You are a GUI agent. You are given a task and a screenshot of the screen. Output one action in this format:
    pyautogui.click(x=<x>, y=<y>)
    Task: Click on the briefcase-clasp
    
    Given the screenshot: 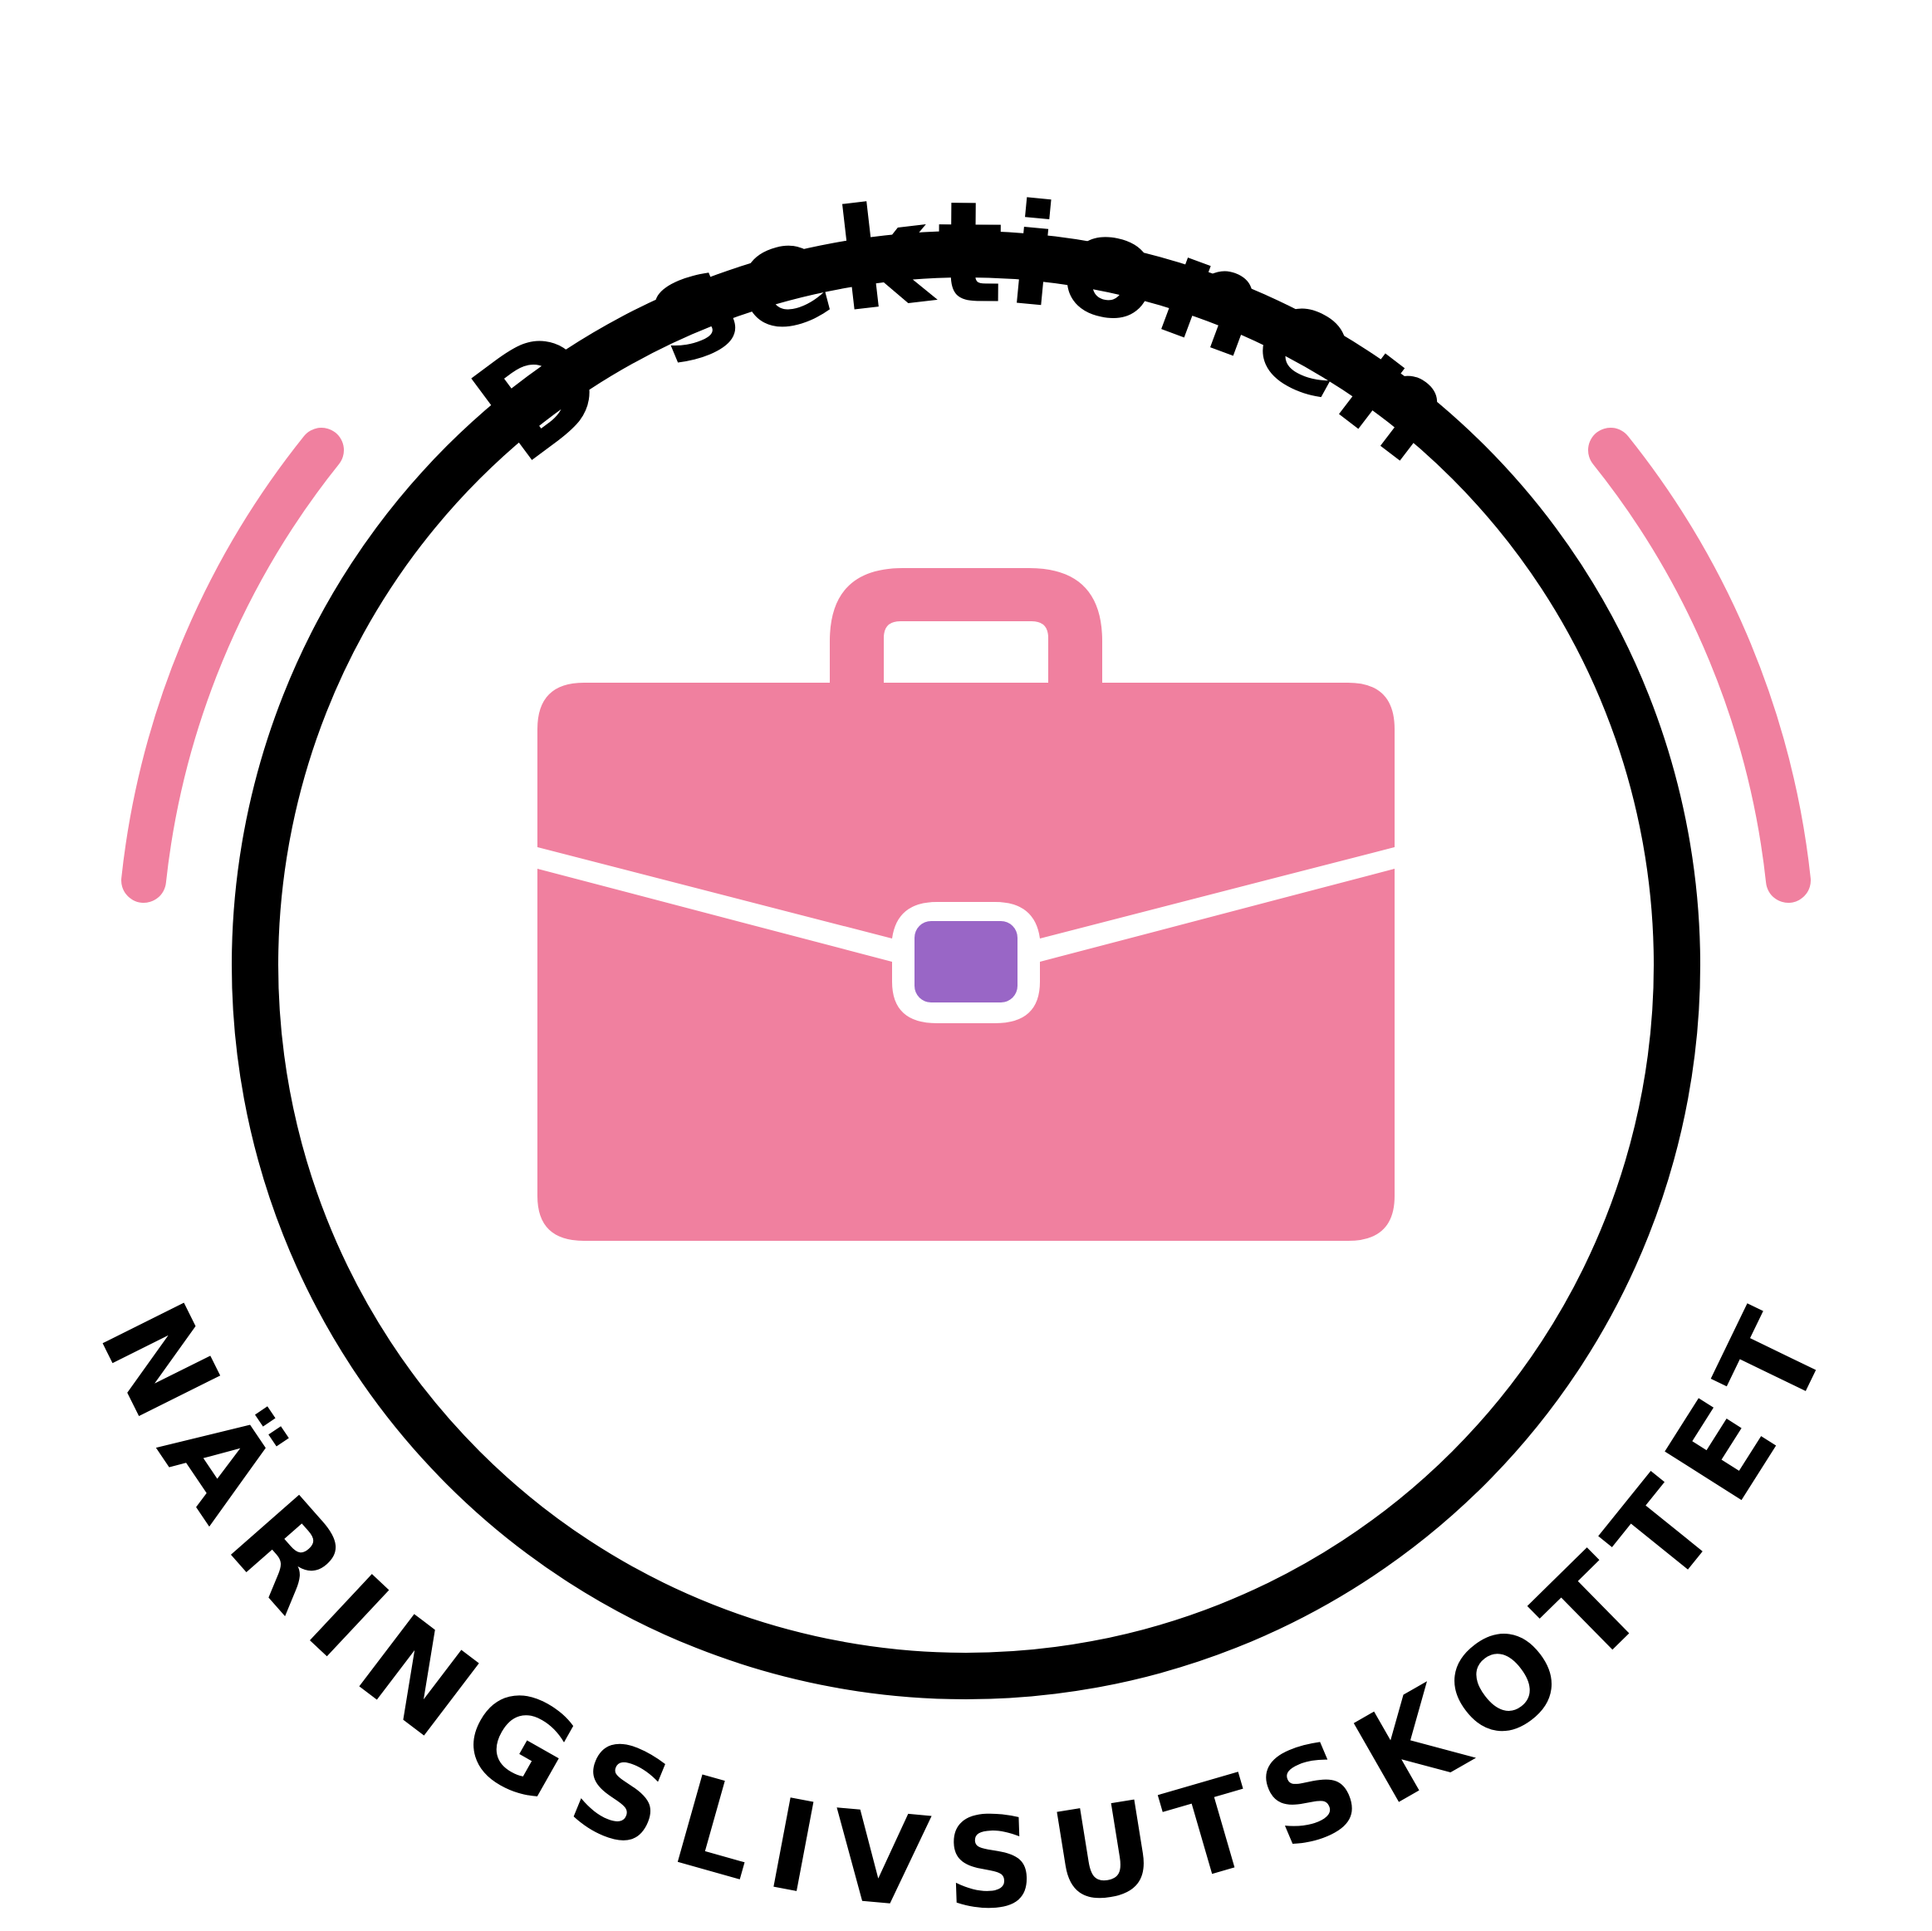 What is the action you would take?
    pyautogui.click(x=966, y=962)
    